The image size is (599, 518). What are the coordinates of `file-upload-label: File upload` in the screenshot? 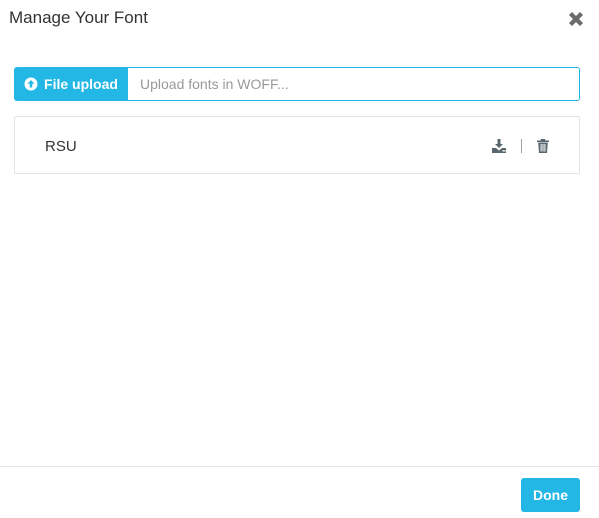 It's located at (81, 84).